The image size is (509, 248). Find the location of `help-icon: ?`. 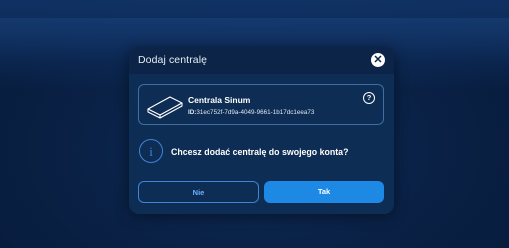

help-icon: ? is located at coordinates (369, 98).